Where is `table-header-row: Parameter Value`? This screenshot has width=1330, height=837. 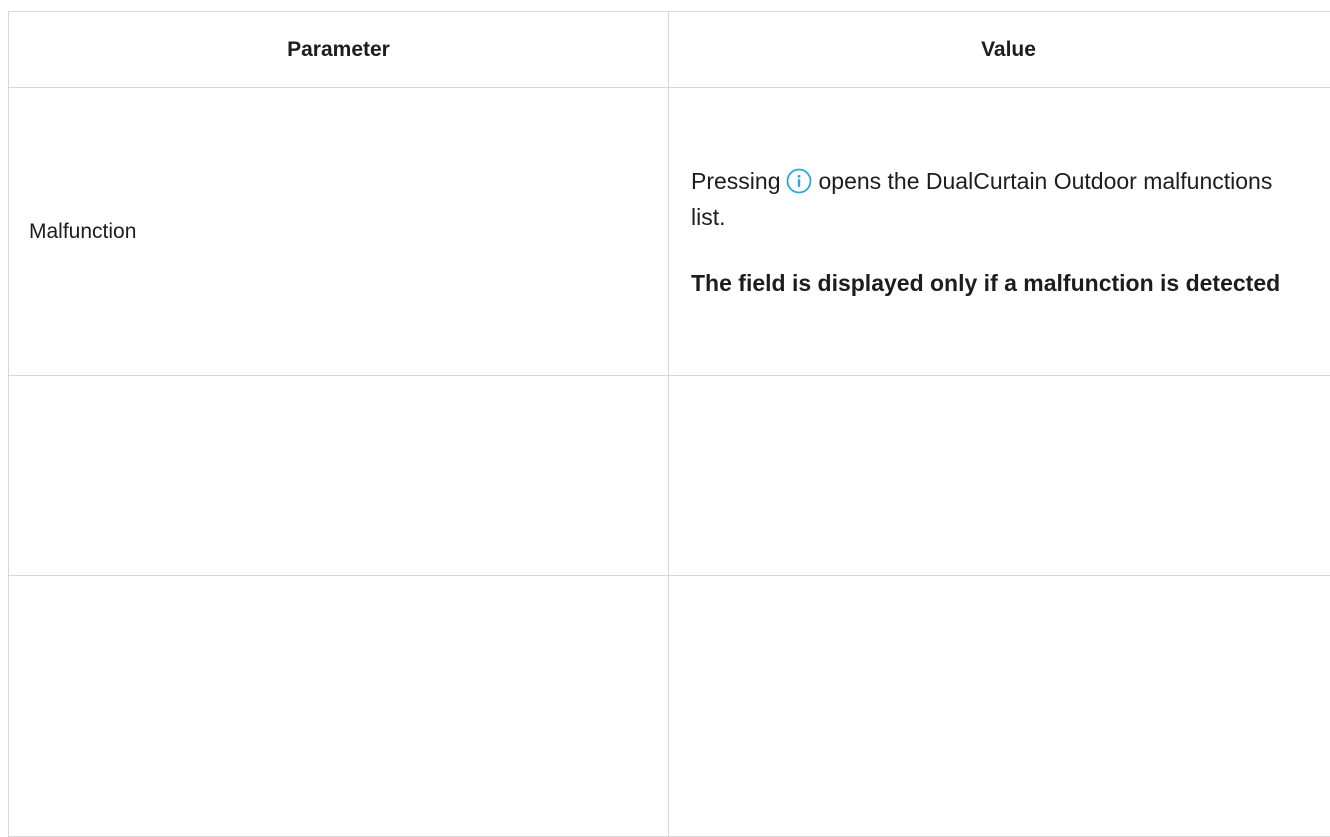
table-header-row: Parameter Value is located at coordinates (669, 50).